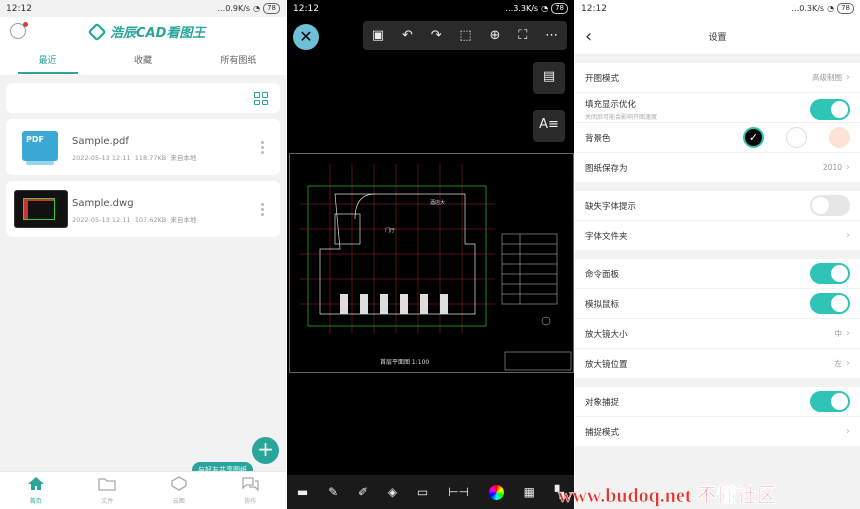  Describe the element at coordinates (143, 98) in the screenshot. I see `search-bar` at that location.